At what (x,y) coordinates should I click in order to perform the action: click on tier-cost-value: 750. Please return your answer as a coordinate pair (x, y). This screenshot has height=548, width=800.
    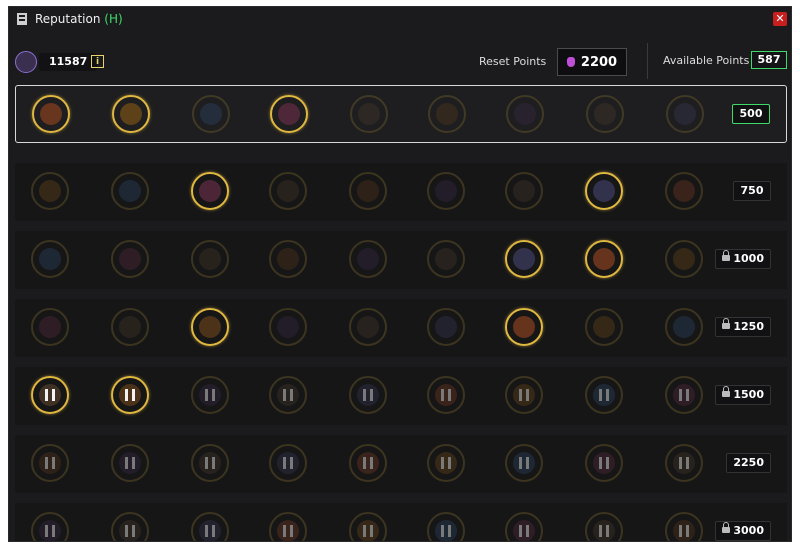
    Looking at the image, I should click on (752, 190).